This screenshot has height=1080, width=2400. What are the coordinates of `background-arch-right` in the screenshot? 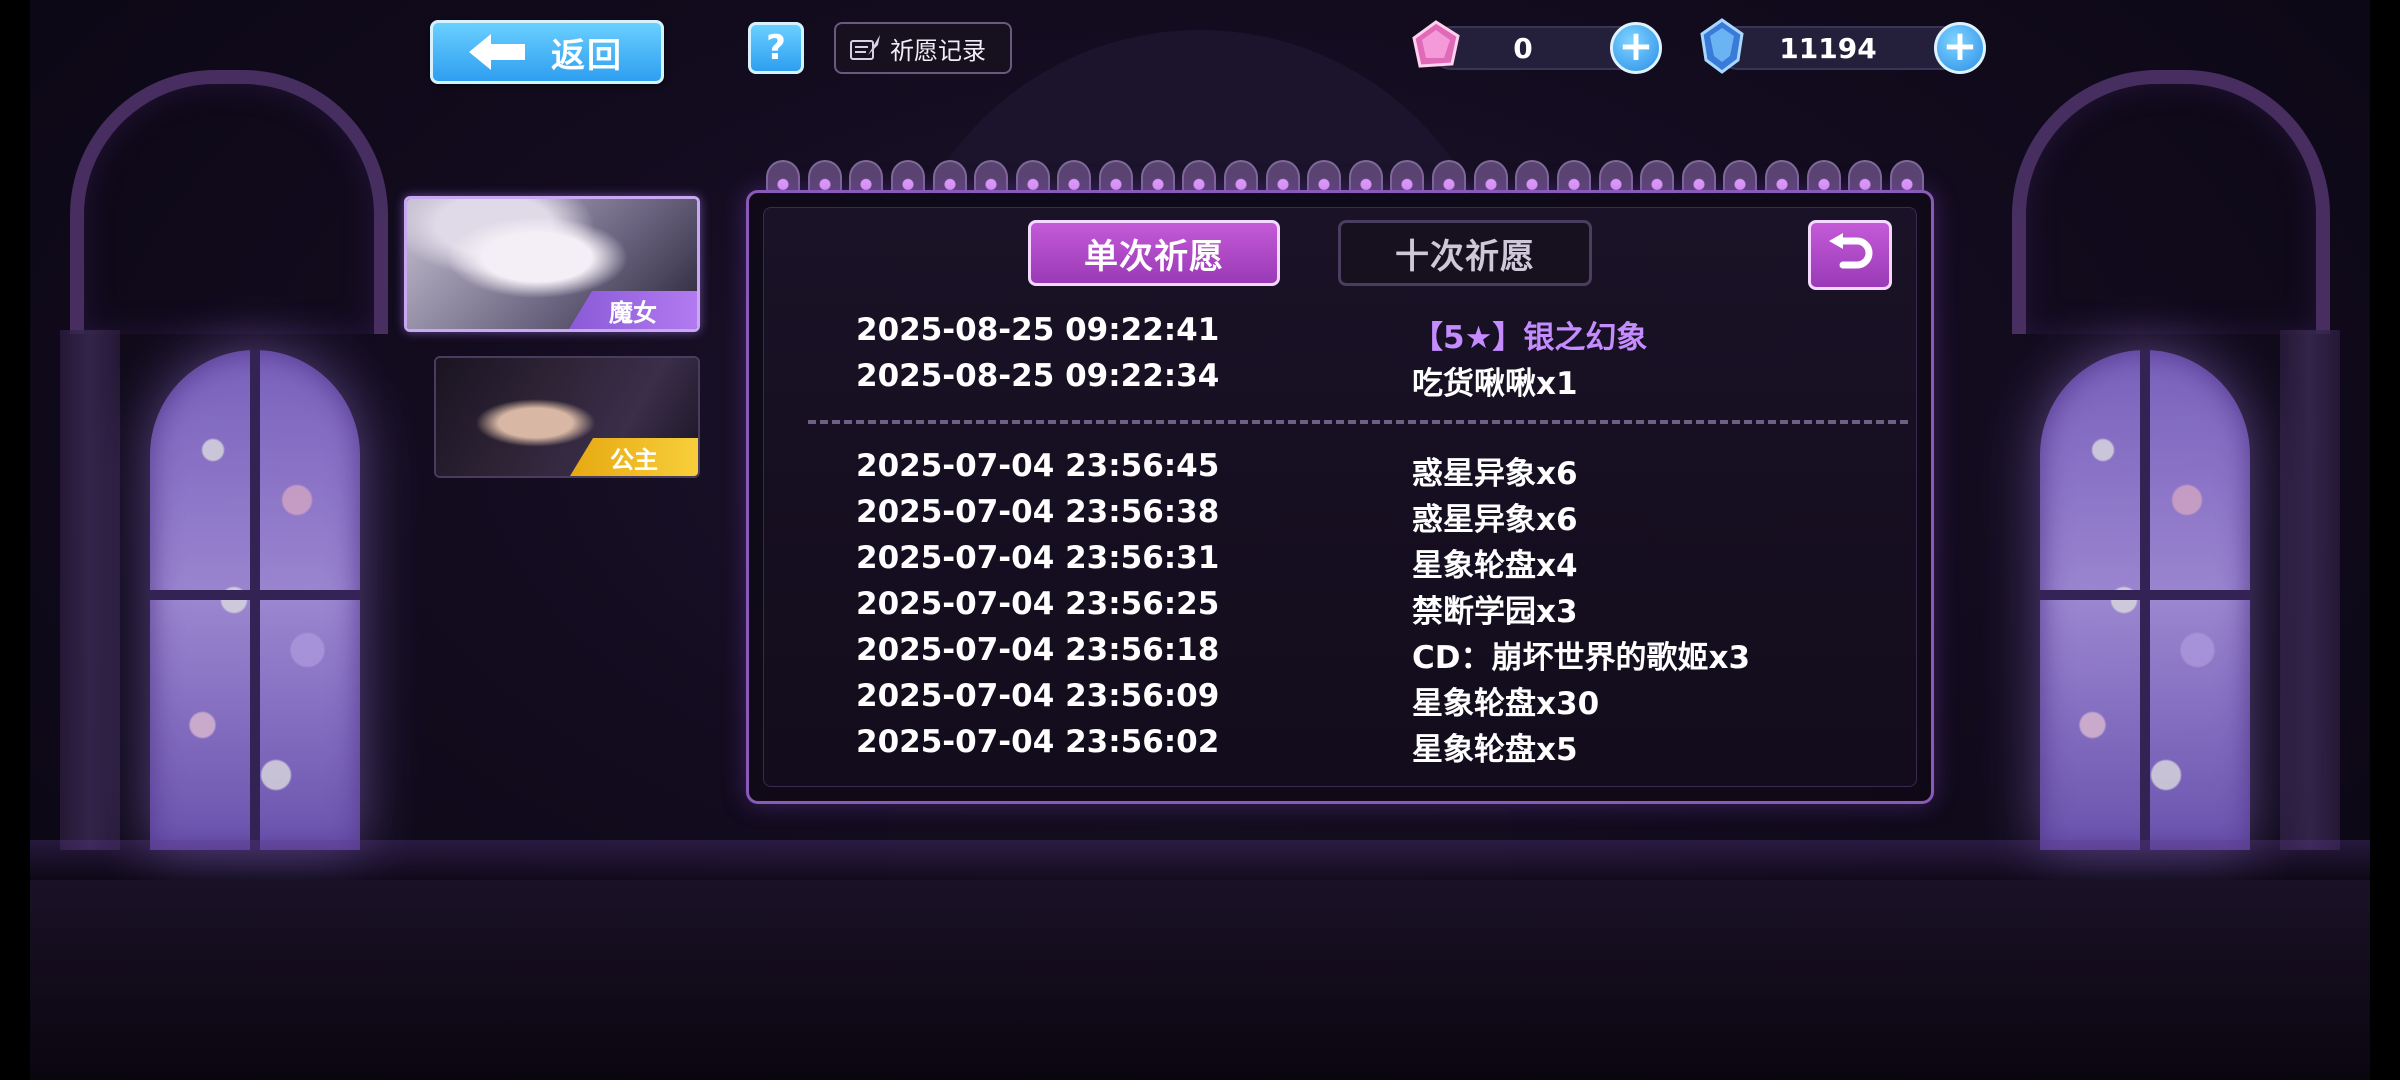 It's located at (2171, 202).